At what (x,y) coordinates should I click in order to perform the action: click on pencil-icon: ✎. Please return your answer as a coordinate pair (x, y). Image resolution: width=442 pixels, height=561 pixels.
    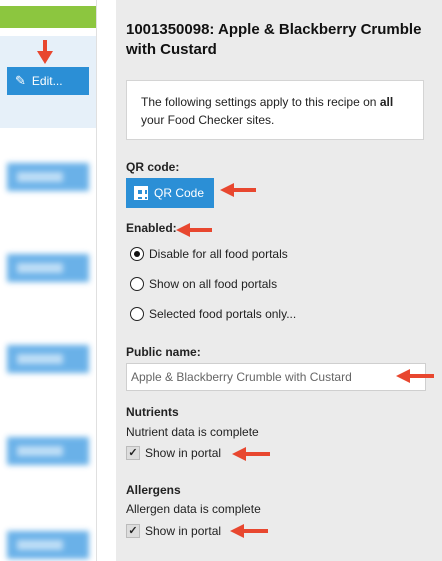
    Looking at the image, I should click on (20, 80).